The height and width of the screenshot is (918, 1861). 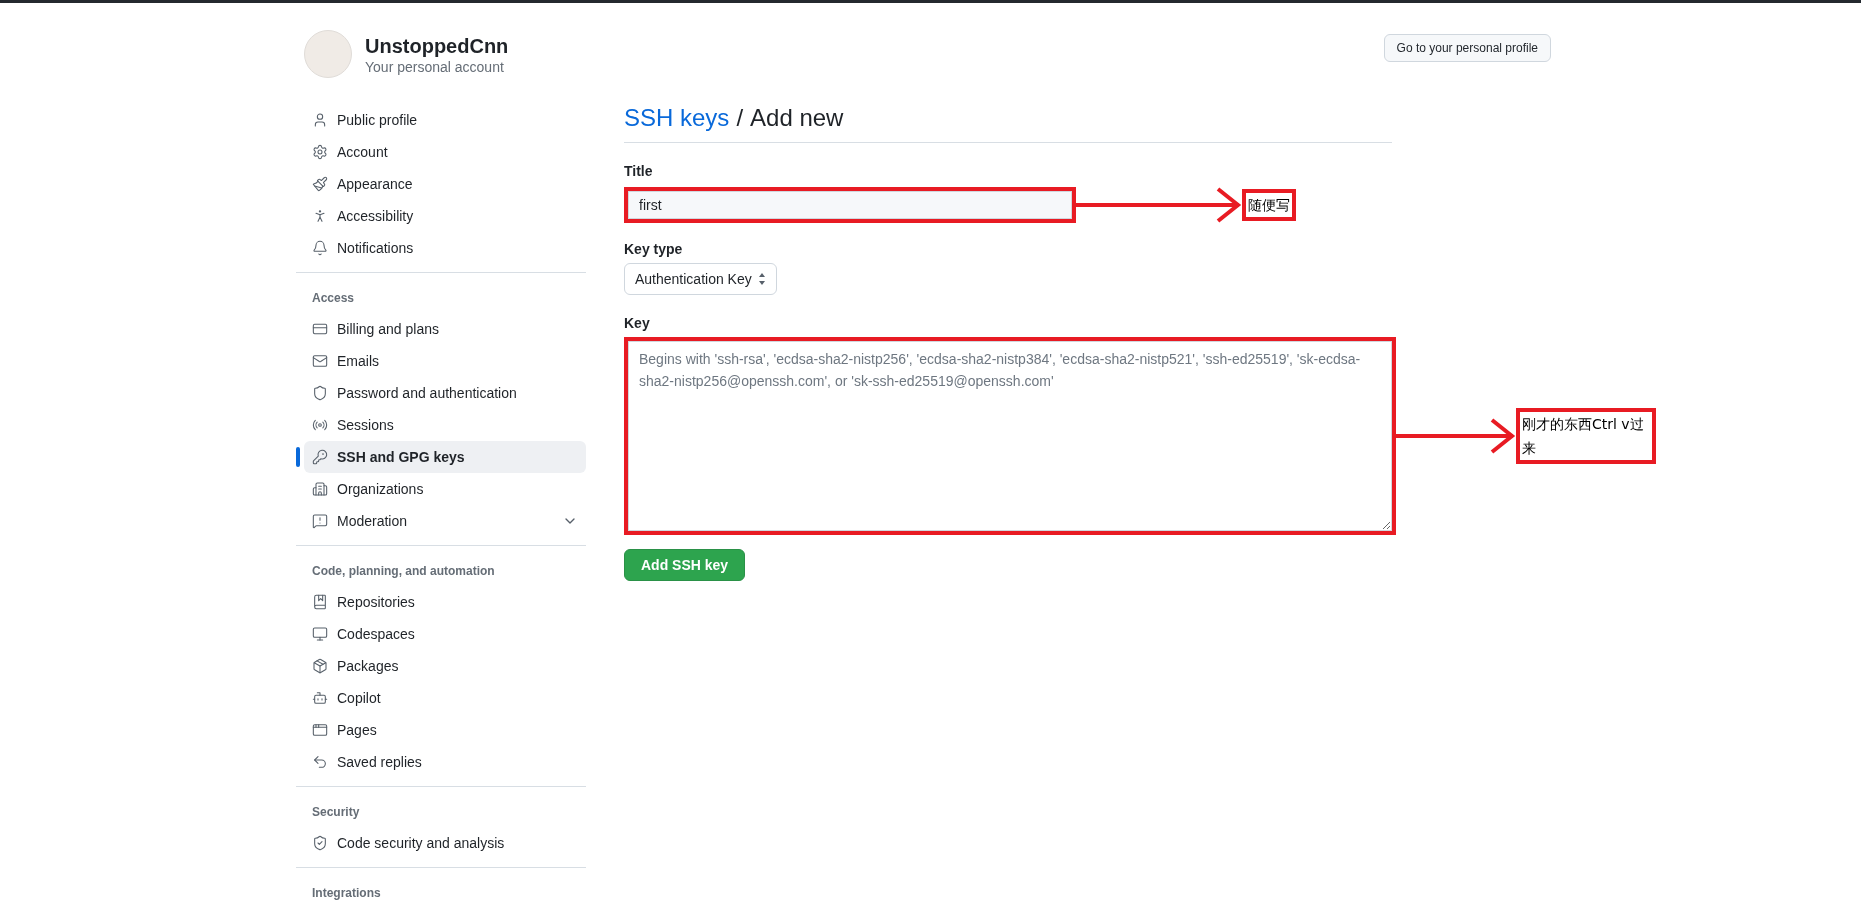 What do you see at coordinates (445, 361) in the screenshot?
I see `sidebar-item: Emails` at bounding box center [445, 361].